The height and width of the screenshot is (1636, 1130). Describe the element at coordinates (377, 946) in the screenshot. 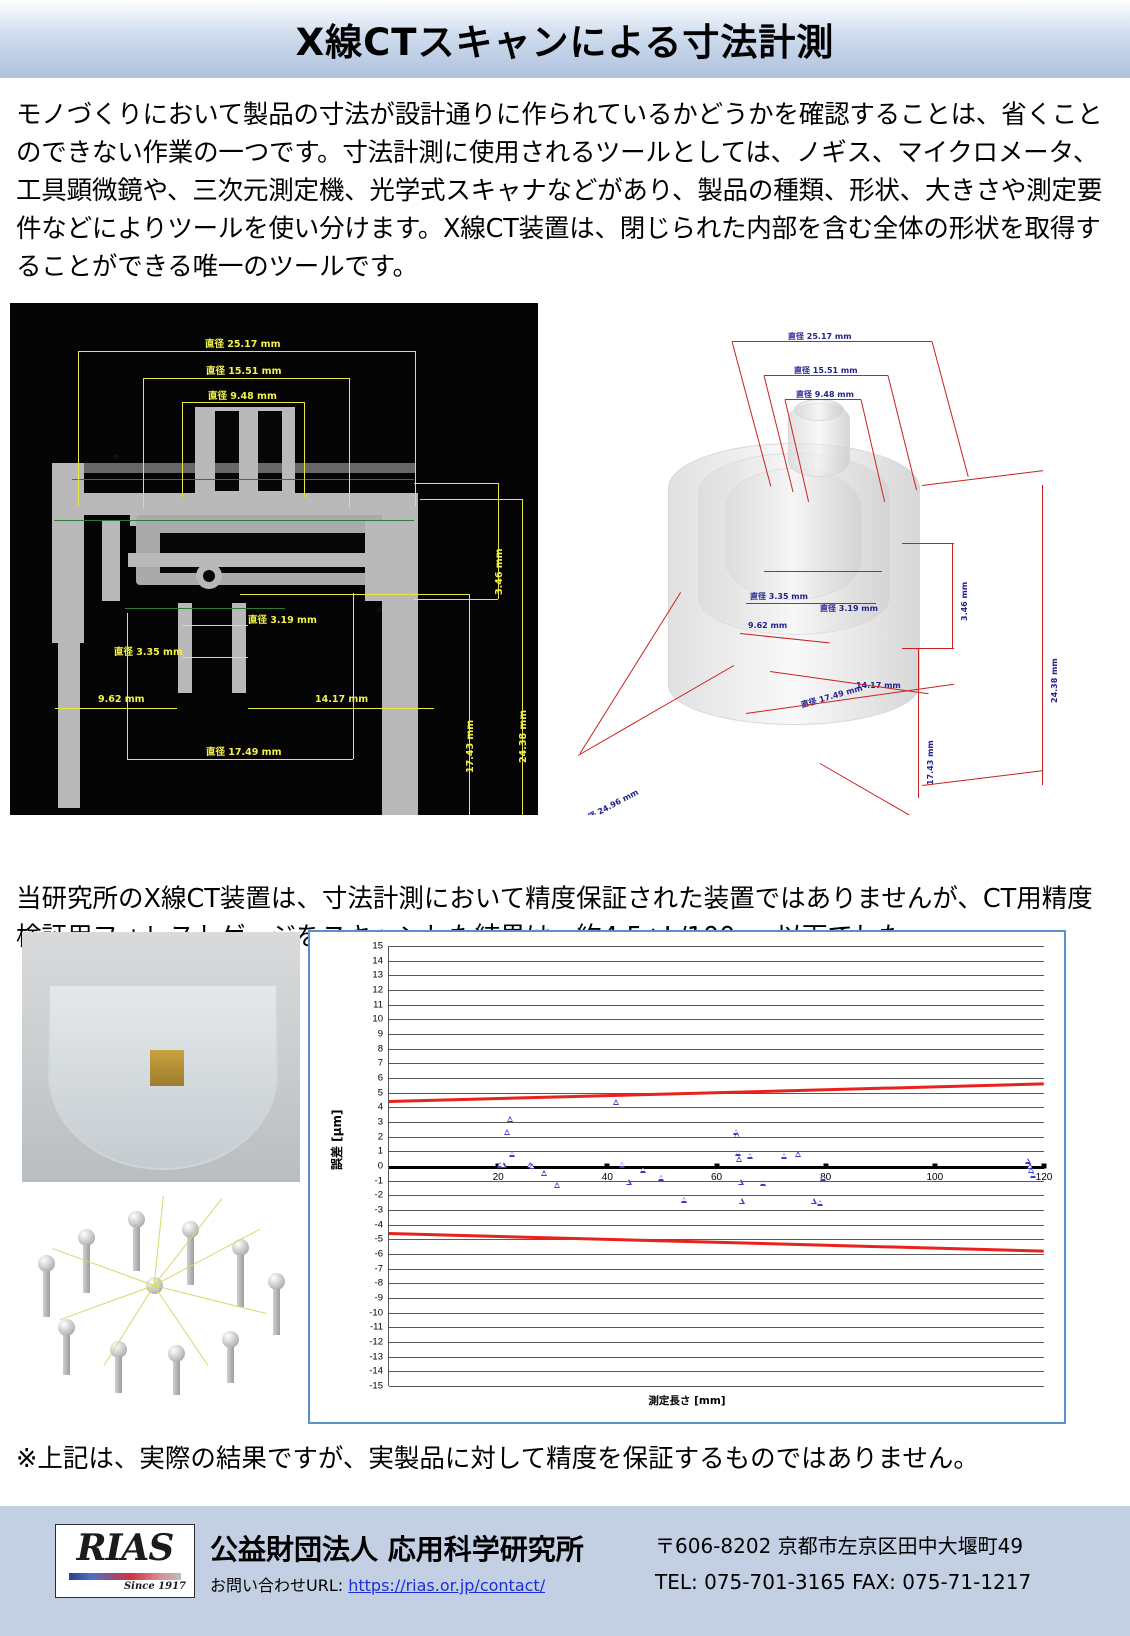

I see `chart-y-tick-label: 15` at that location.